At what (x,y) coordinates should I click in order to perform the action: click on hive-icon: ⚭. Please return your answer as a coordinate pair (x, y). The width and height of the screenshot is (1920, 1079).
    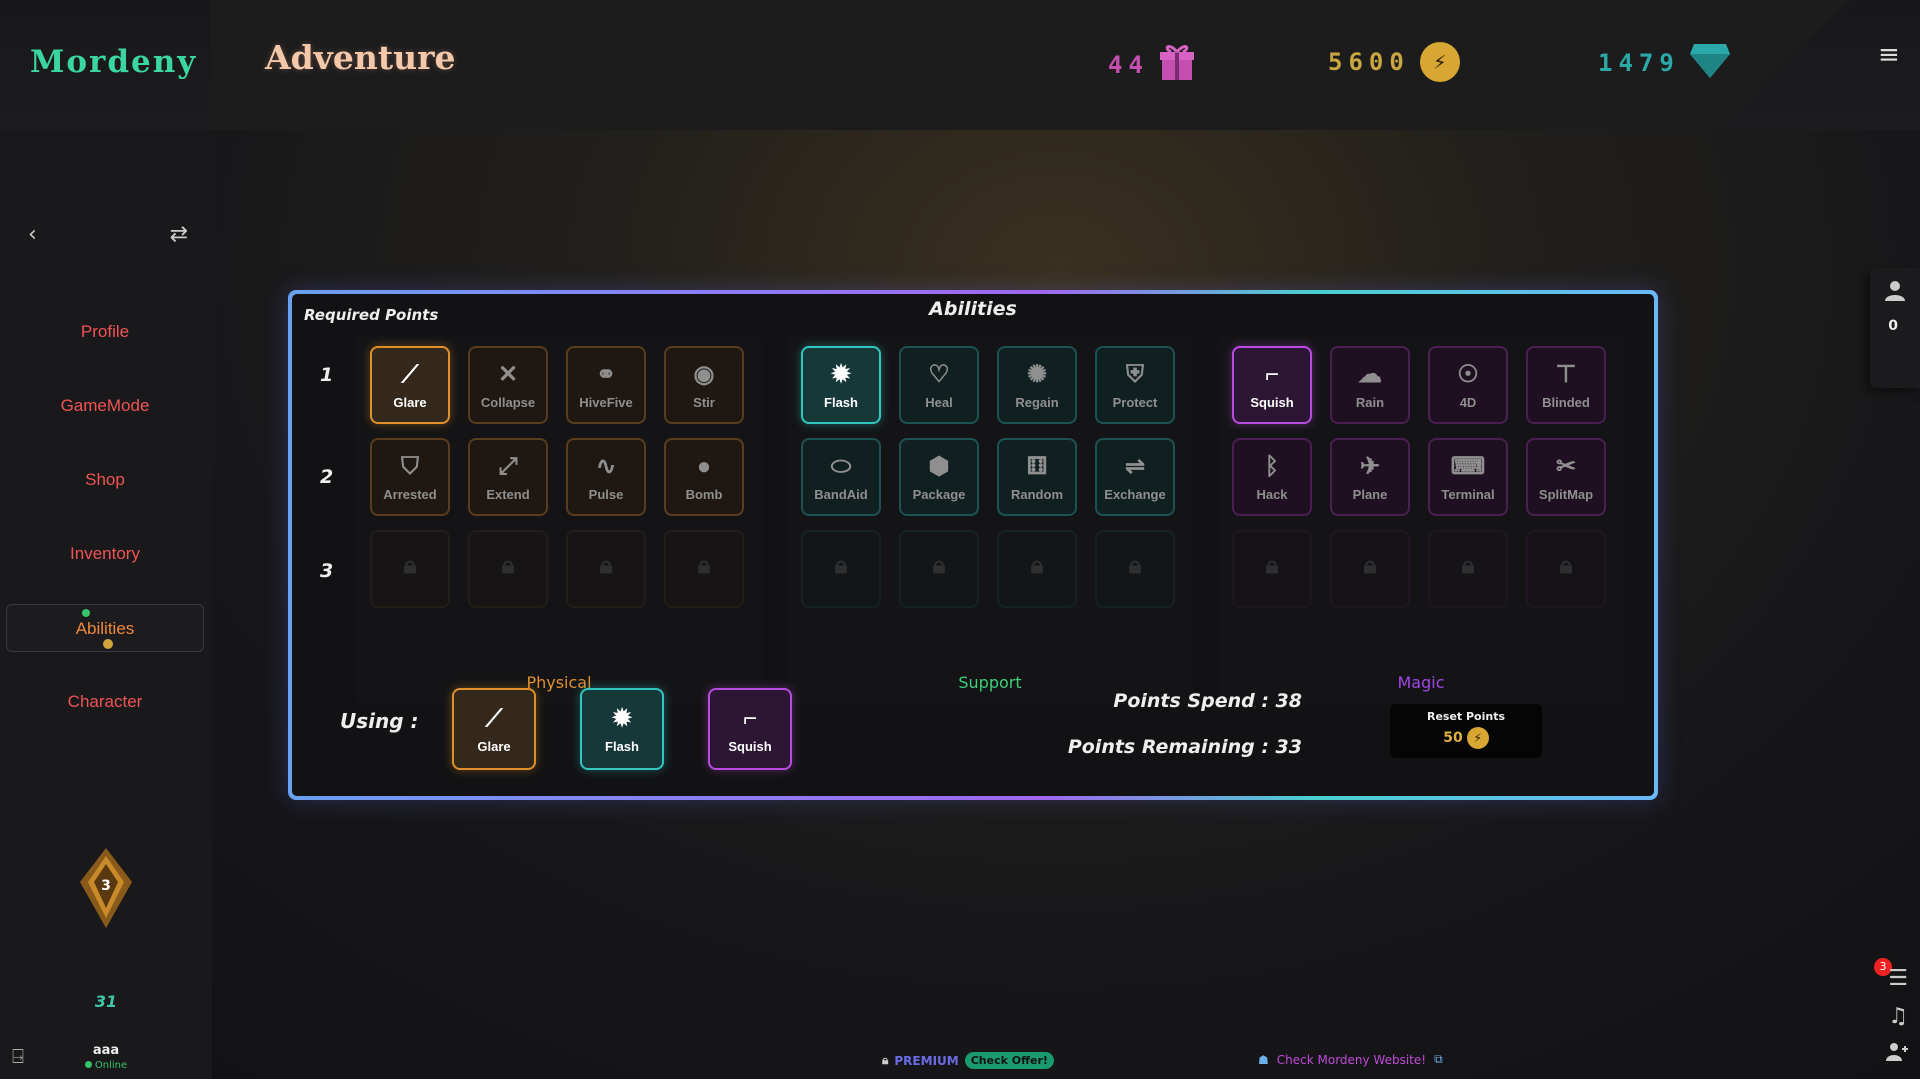
    Looking at the image, I should click on (606, 374).